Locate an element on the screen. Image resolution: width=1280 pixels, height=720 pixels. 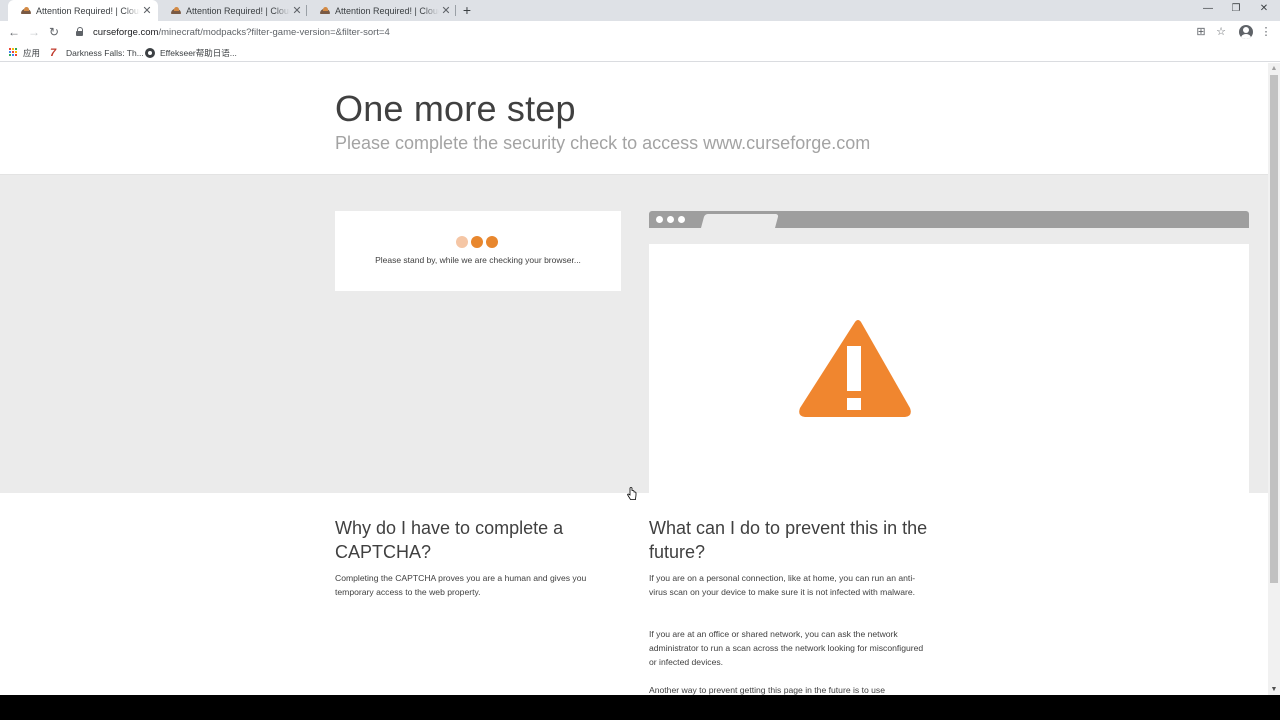
darkness-falls-icon: 7 is located at coordinates (53, 52).